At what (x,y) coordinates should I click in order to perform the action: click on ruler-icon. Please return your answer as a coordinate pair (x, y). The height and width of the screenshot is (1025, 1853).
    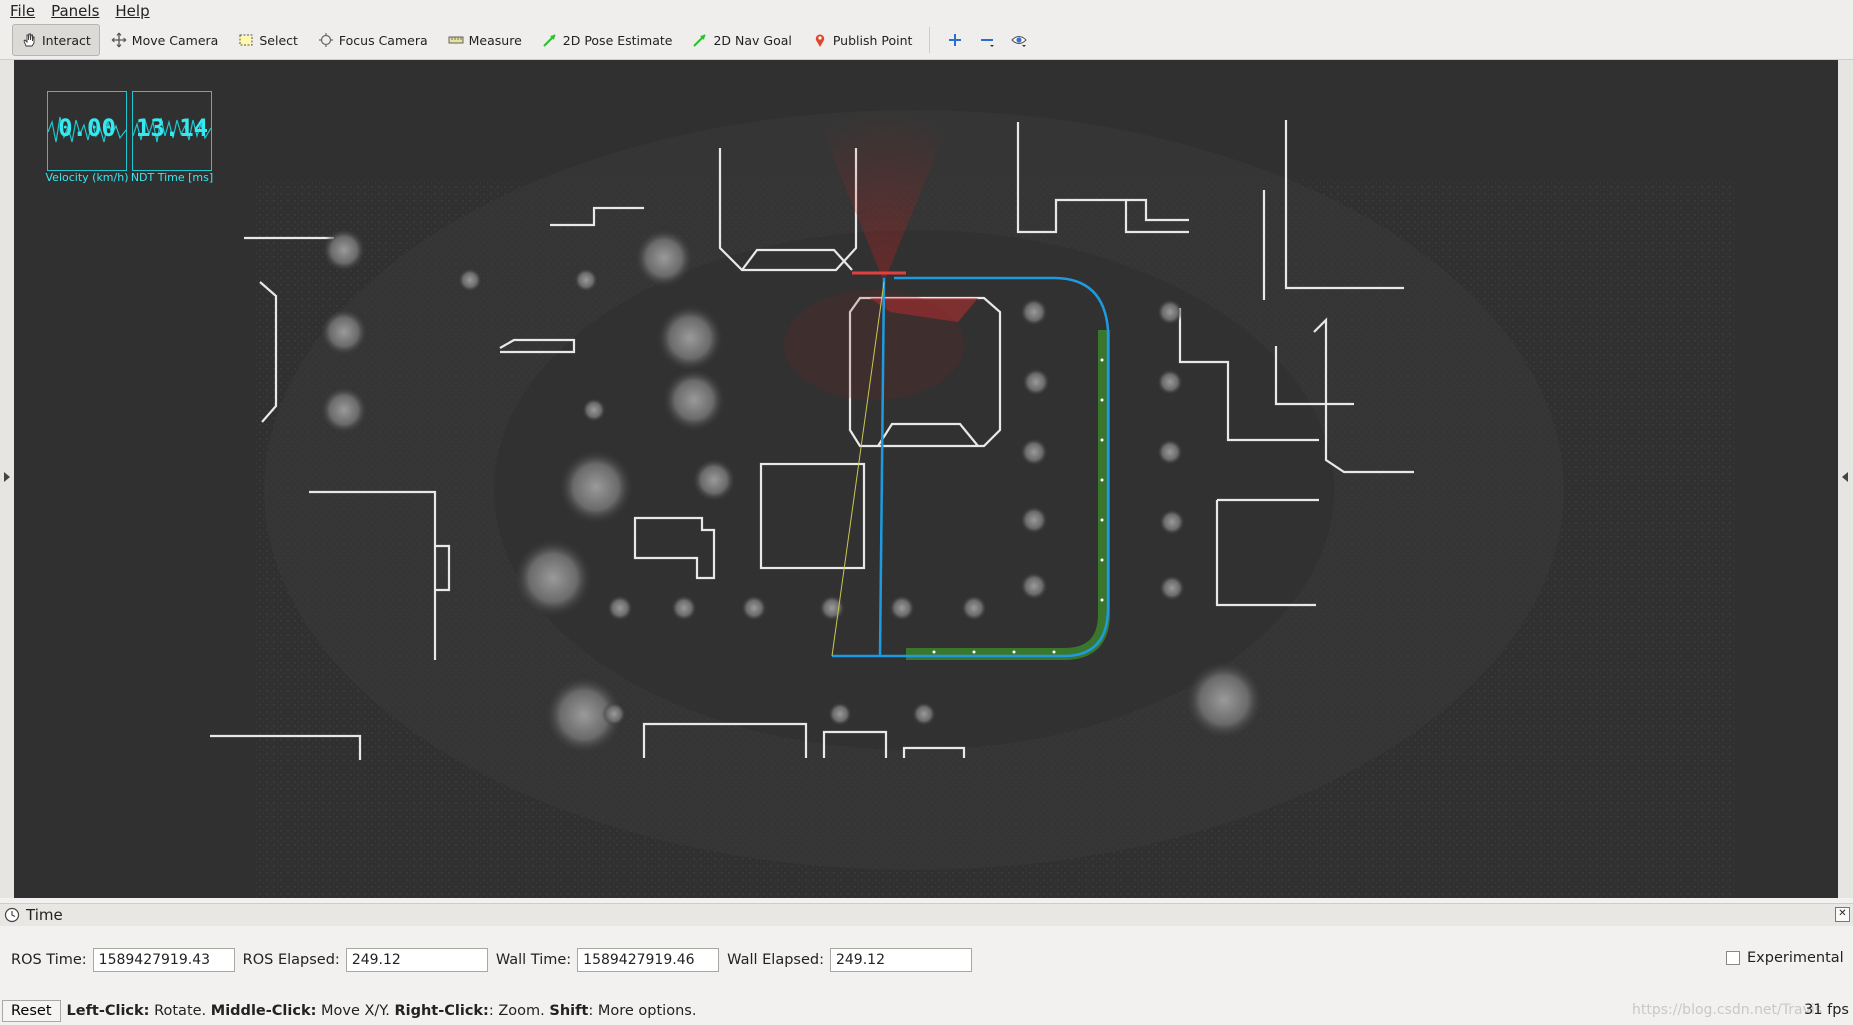
    Looking at the image, I should click on (456, 40).